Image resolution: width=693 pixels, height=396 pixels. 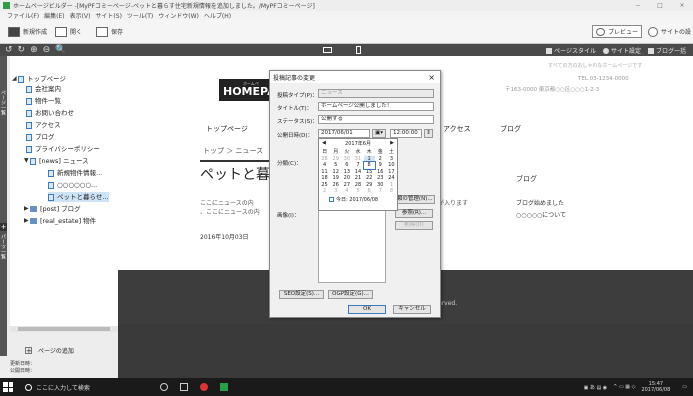 What do you see at coordinates (203, 387) in the screenshot?
I see `browser-icon` at bounding box center [203, 387].